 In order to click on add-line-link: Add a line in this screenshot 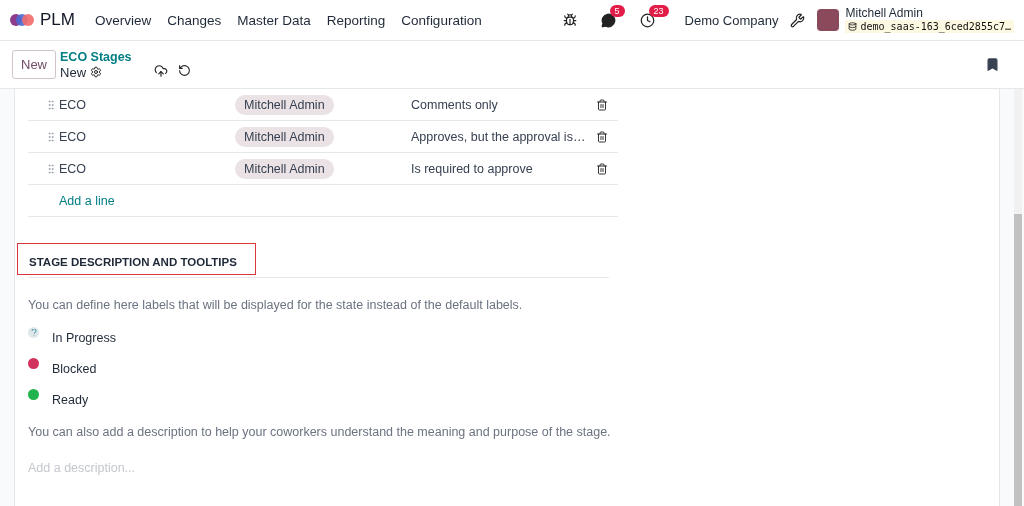, I will do `click(147, 200)`.